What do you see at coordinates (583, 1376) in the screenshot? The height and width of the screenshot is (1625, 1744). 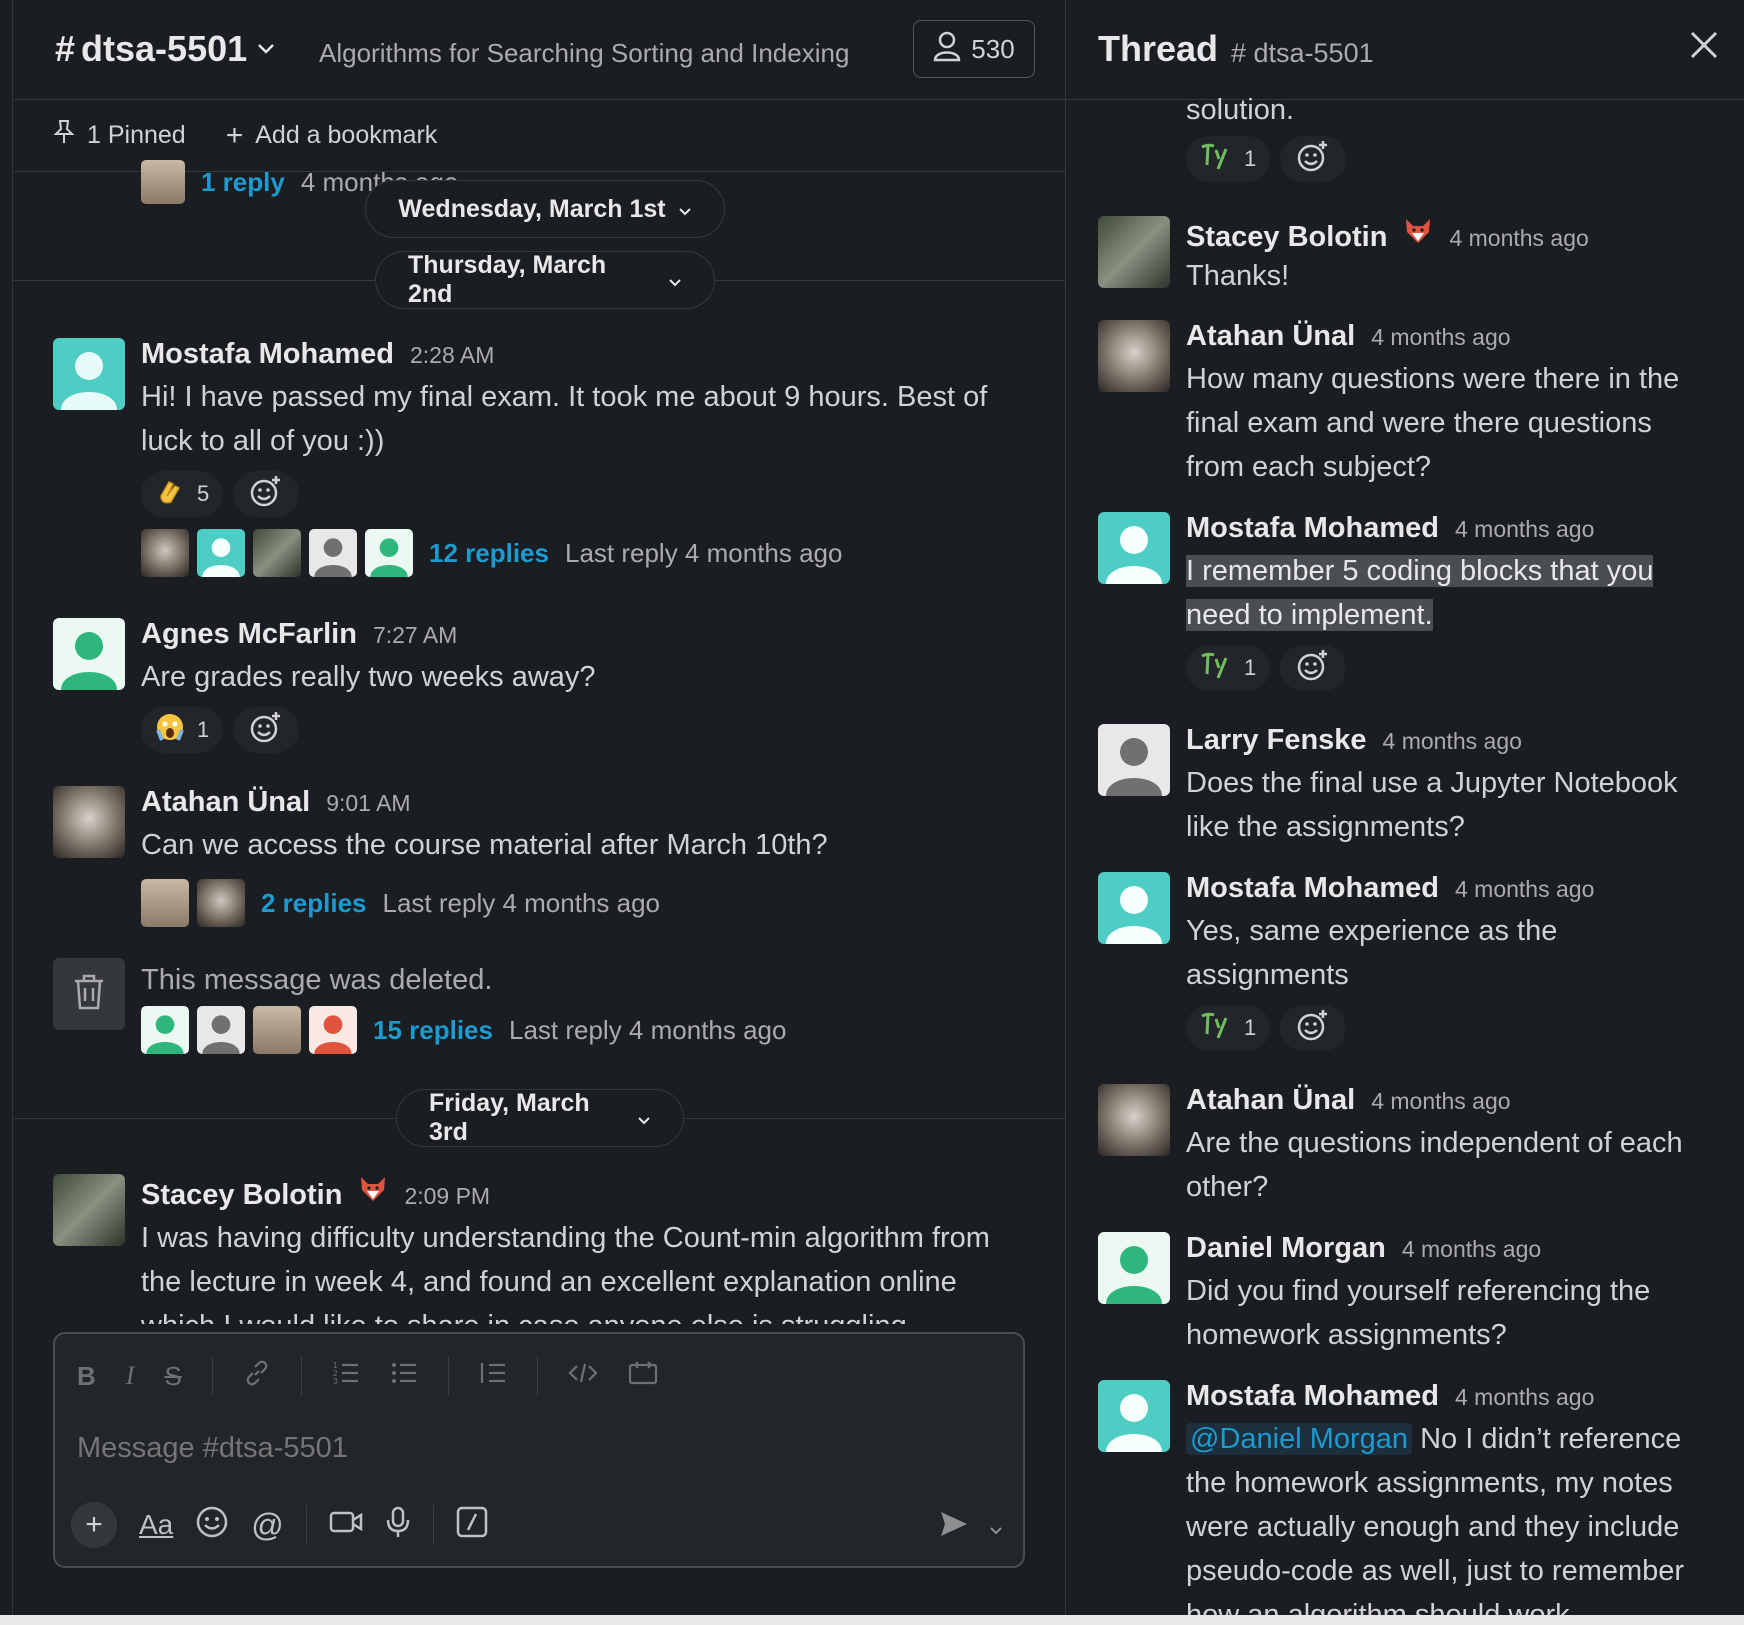 I see `code-icon` at bounding box center [583, 1376].